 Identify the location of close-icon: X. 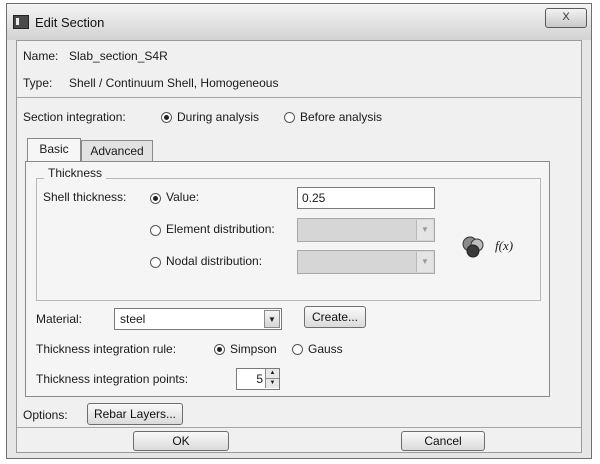
(566, 17).